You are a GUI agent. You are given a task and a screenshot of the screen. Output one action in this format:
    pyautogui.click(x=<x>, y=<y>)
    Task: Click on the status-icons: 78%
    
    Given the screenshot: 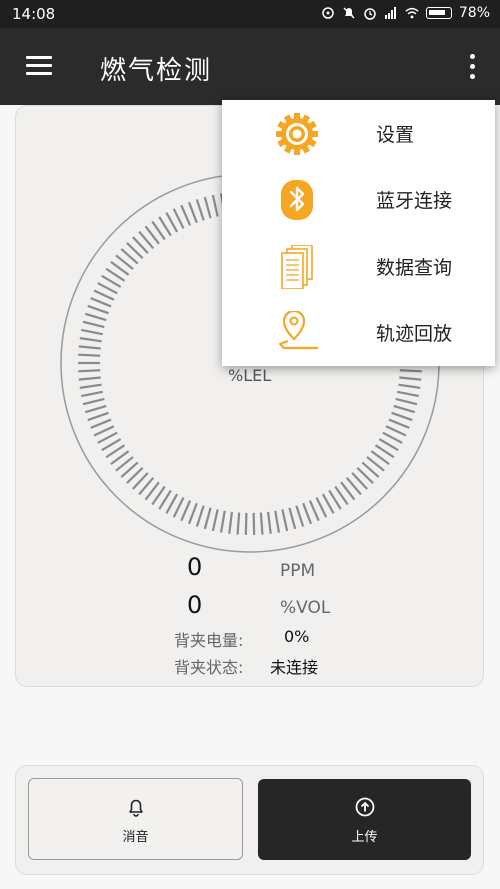 What is the action you would take?
    pyautogui.click(x=405, y=13)
    